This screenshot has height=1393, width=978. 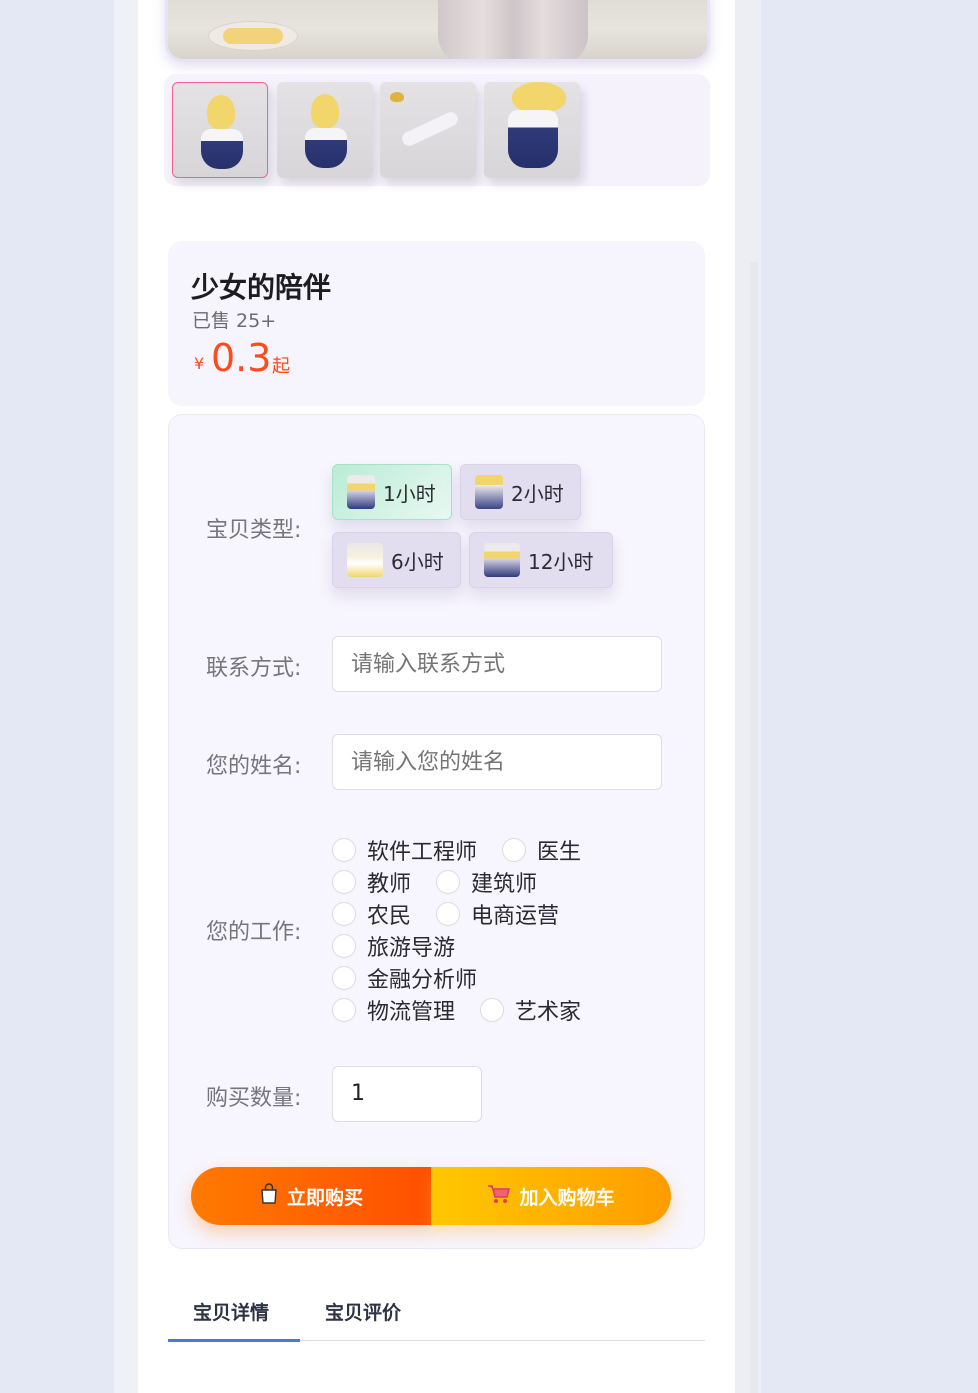 I want to click on job-option-doctor: 医生, so click(x=541, y=850).